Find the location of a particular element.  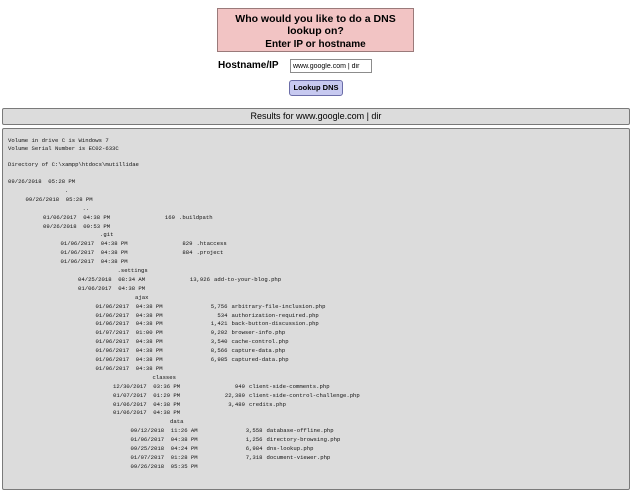

dir-entry-date: 09/12/2018 11:26 AM is located at coordinates (164, 431).